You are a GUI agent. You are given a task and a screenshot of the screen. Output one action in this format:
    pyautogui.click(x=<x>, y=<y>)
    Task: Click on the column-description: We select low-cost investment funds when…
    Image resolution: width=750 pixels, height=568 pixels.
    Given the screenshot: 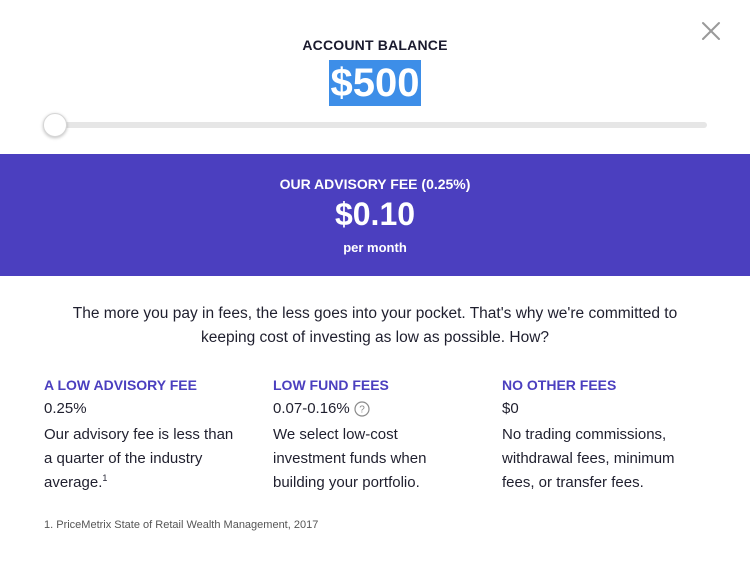 What is the action you would take?
    pyautogui.click(x=350, y=458)
    